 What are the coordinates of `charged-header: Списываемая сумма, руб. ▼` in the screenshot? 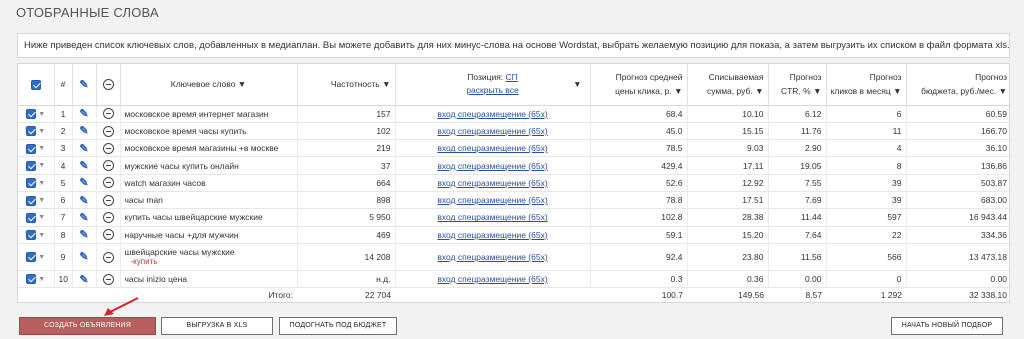 It's located at (727, 85).